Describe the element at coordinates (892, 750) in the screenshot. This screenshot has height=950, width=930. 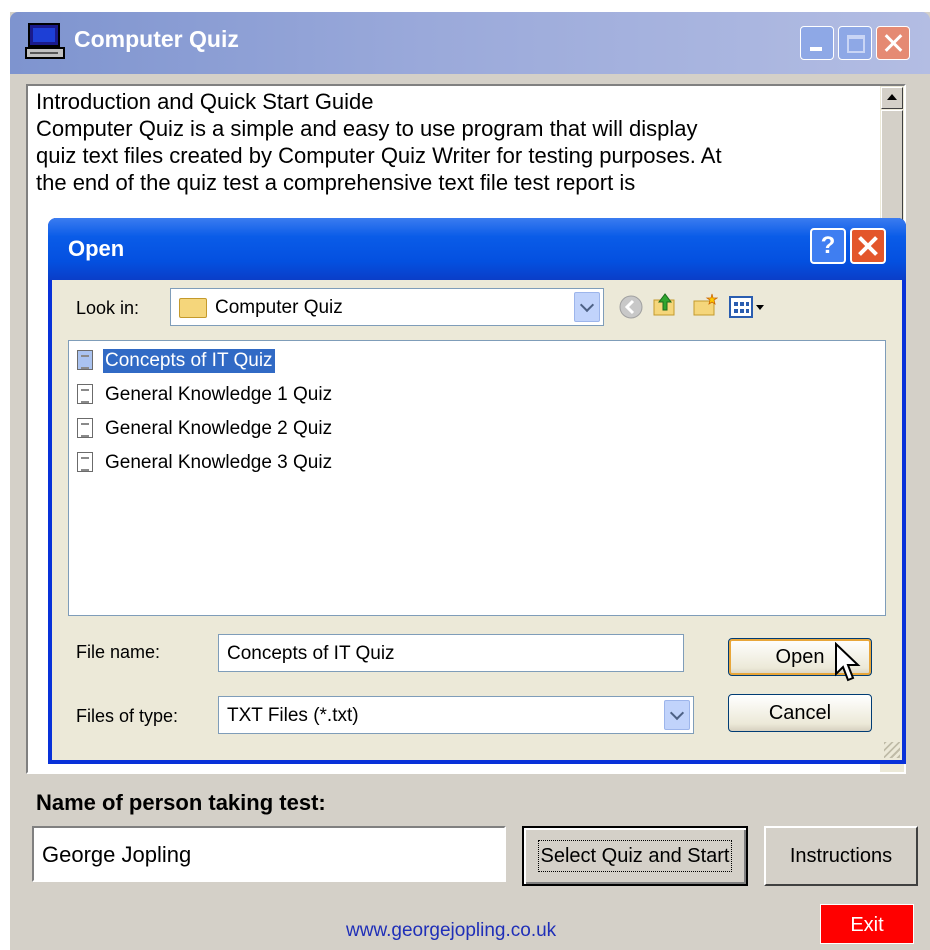
I see `resize-grip` at that location.